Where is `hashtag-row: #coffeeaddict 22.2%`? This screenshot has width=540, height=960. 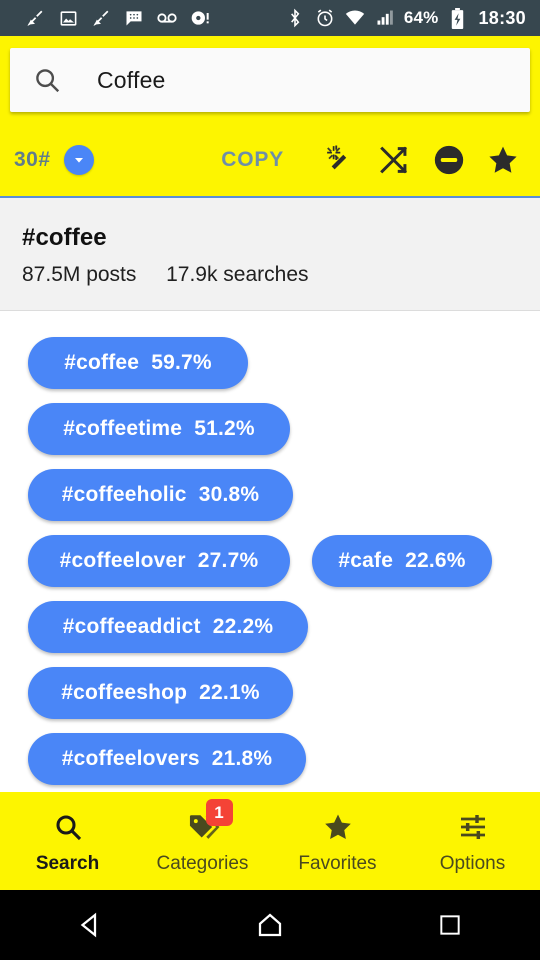
hashtag-row: #coffeeaddict 22.2% is located at coordinates (270, 627).